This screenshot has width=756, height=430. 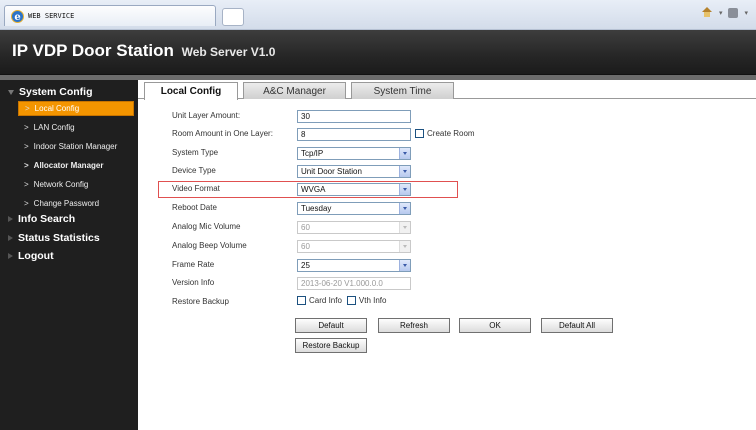 What do you see at coordinates (206, 115) in the screenshot?
I see `unit-layer-amount-label: Unit Layer Amount:` at bounding box center [206, 115].